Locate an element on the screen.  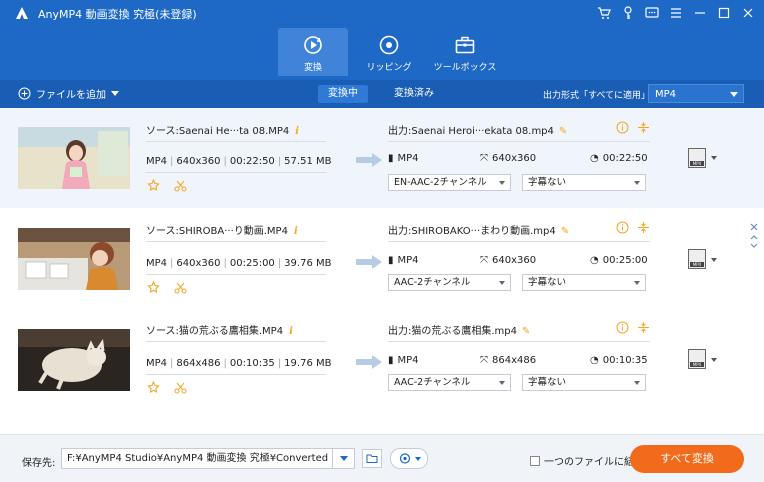
close-icon is located at coordinates (748, 13).